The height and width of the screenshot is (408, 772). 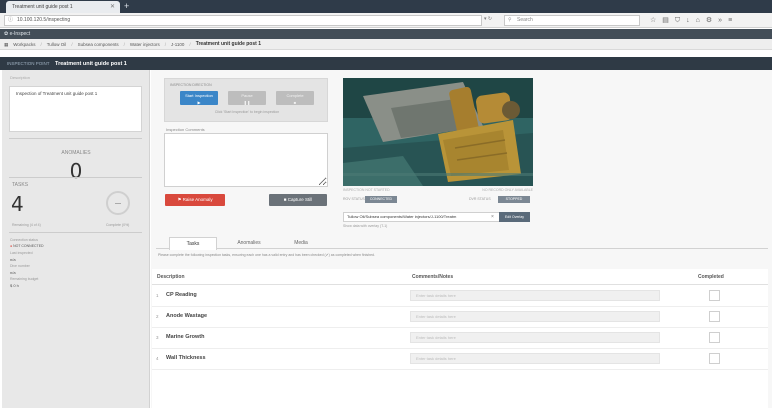 I want to click on tab-tasks: Tasks, so click(x=193, y=243).